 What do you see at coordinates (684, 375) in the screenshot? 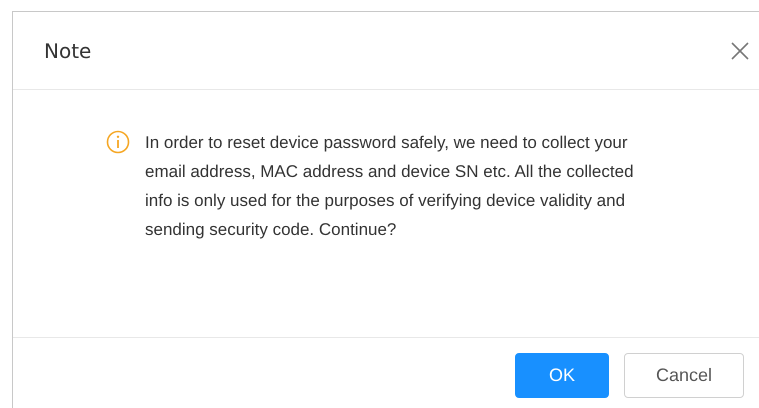
I see `cancel-button: Cancel` at bounding box center [684, 375].